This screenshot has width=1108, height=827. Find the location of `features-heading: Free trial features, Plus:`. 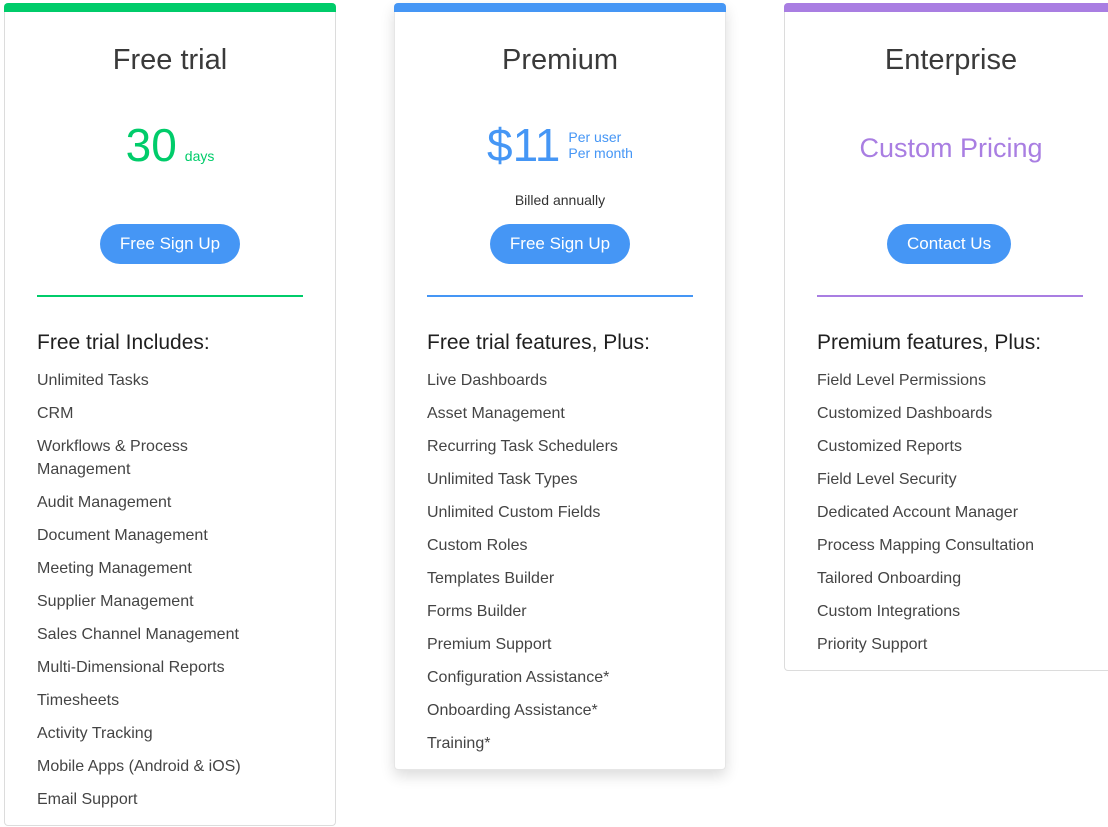

features-heading: Free trial features, Plus: is located at coordinates (538, 342).